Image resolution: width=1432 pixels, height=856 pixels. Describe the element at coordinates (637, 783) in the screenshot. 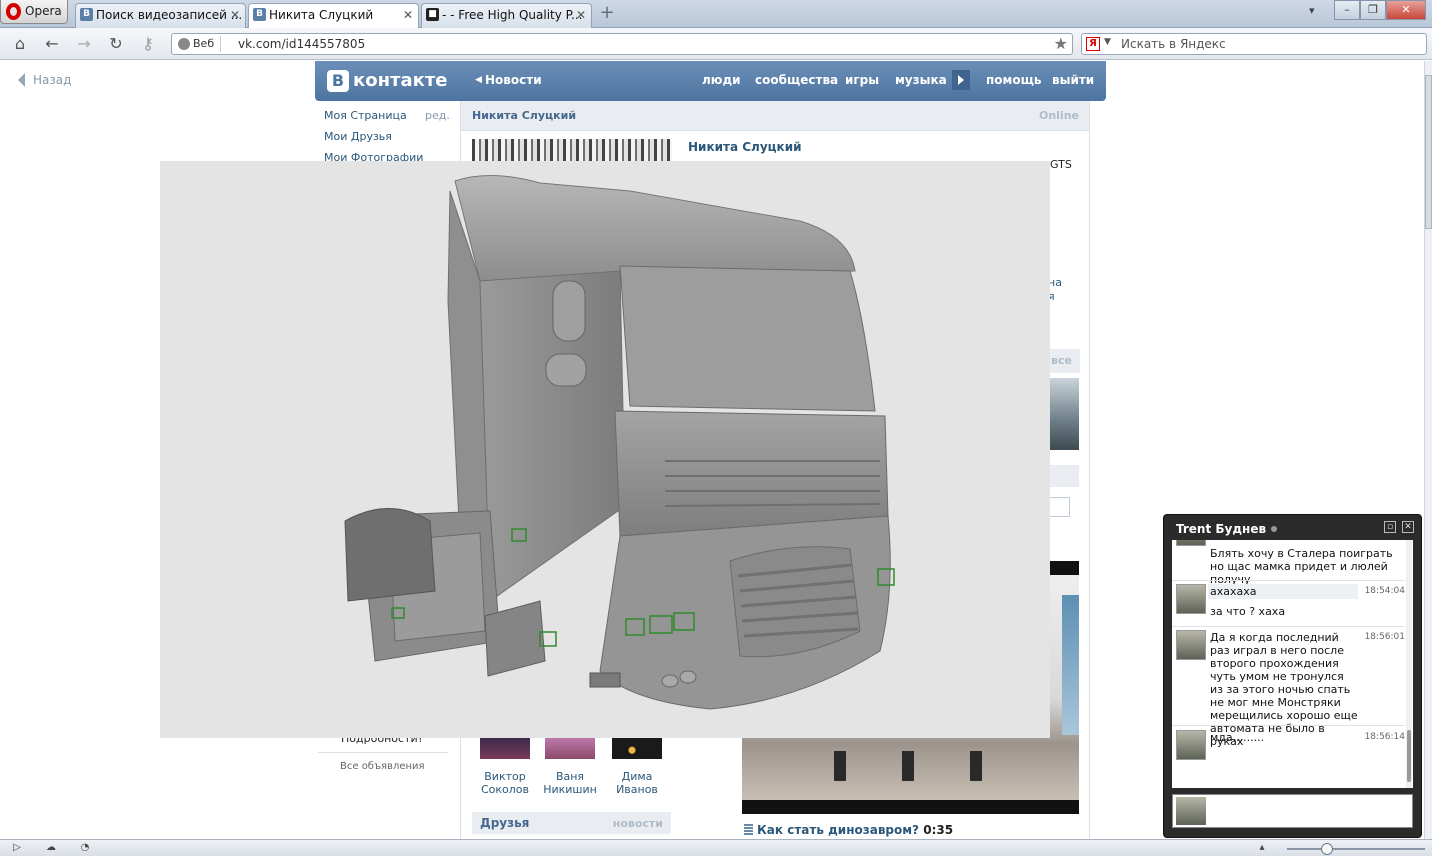

I see `friend-name: Дима Иванов` at that location.